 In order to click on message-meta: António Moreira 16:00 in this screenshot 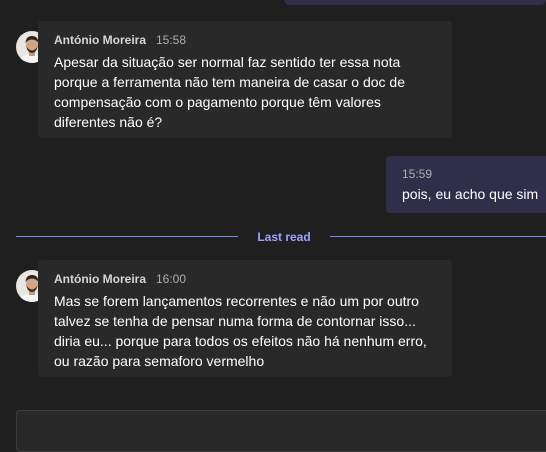, I will do `click(120, 279)`.